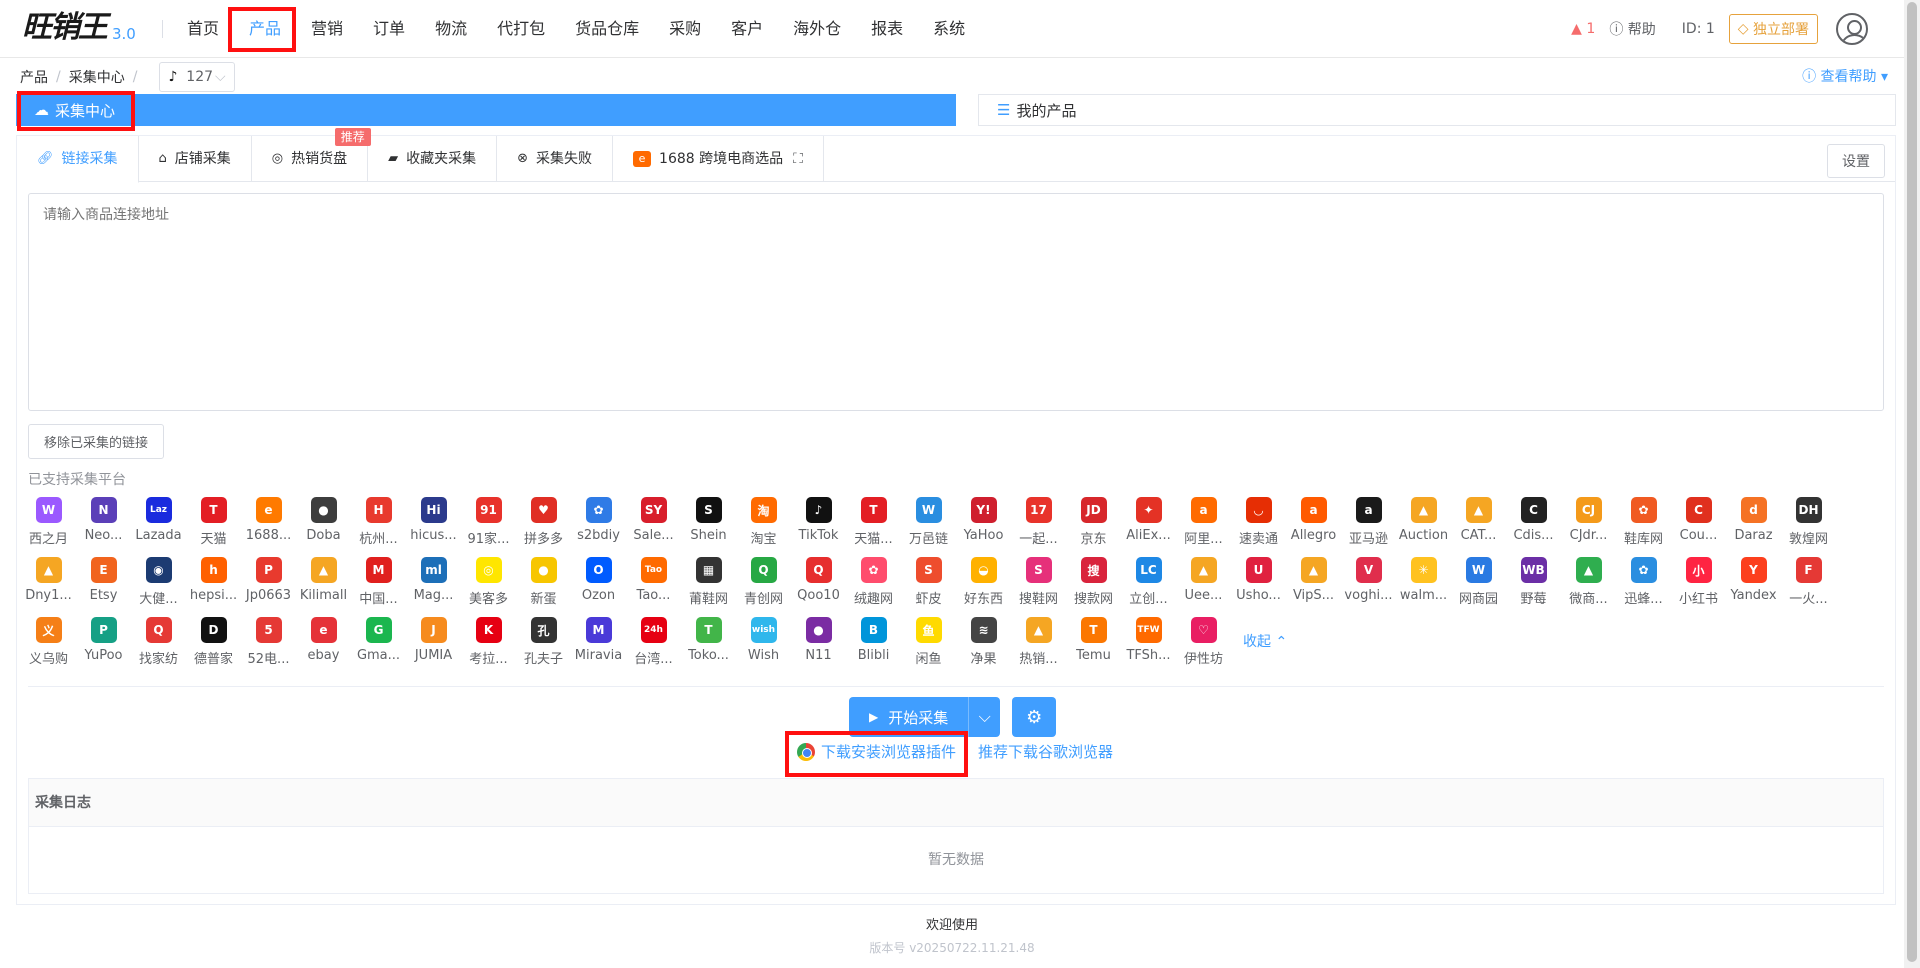 This screenshot has height=968, width=1920. What do you see at coordinates (1258, 521) in the screenshot?
I see `platform-item: ◡ 速卖通` at bounding box center [1258, 521].